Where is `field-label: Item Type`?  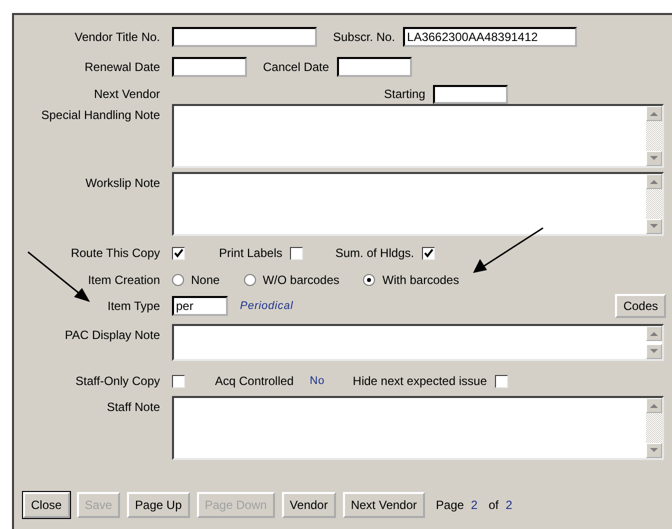
field-label: Item Type is located at coordinates (133, 306).